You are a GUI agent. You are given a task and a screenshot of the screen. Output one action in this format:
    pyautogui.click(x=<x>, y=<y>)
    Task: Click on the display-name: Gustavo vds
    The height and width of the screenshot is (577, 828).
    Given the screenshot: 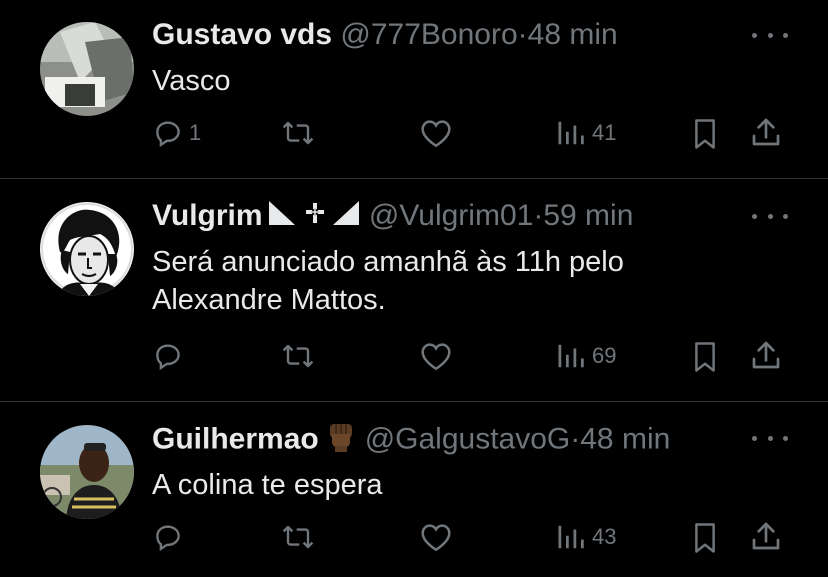 What is the action you would take?
    pyautogui.click(x=242, y=34)
    